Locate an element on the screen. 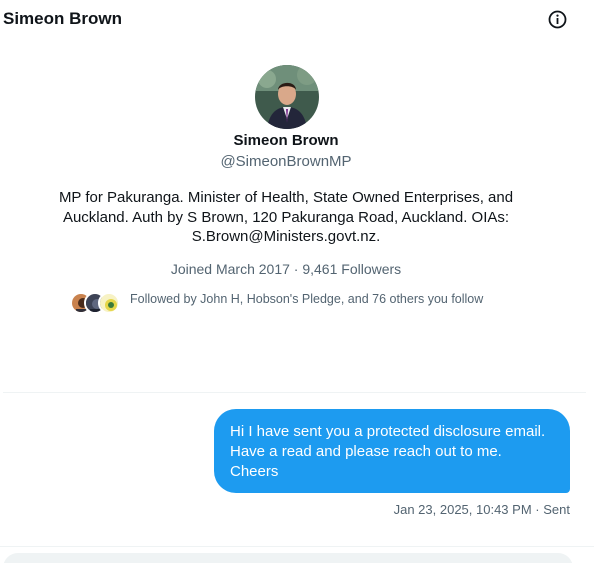 Image resolution: width=594 pixels, height=563 pixels. profile-name: Simeon Brown is located at coordinates (286, 140).